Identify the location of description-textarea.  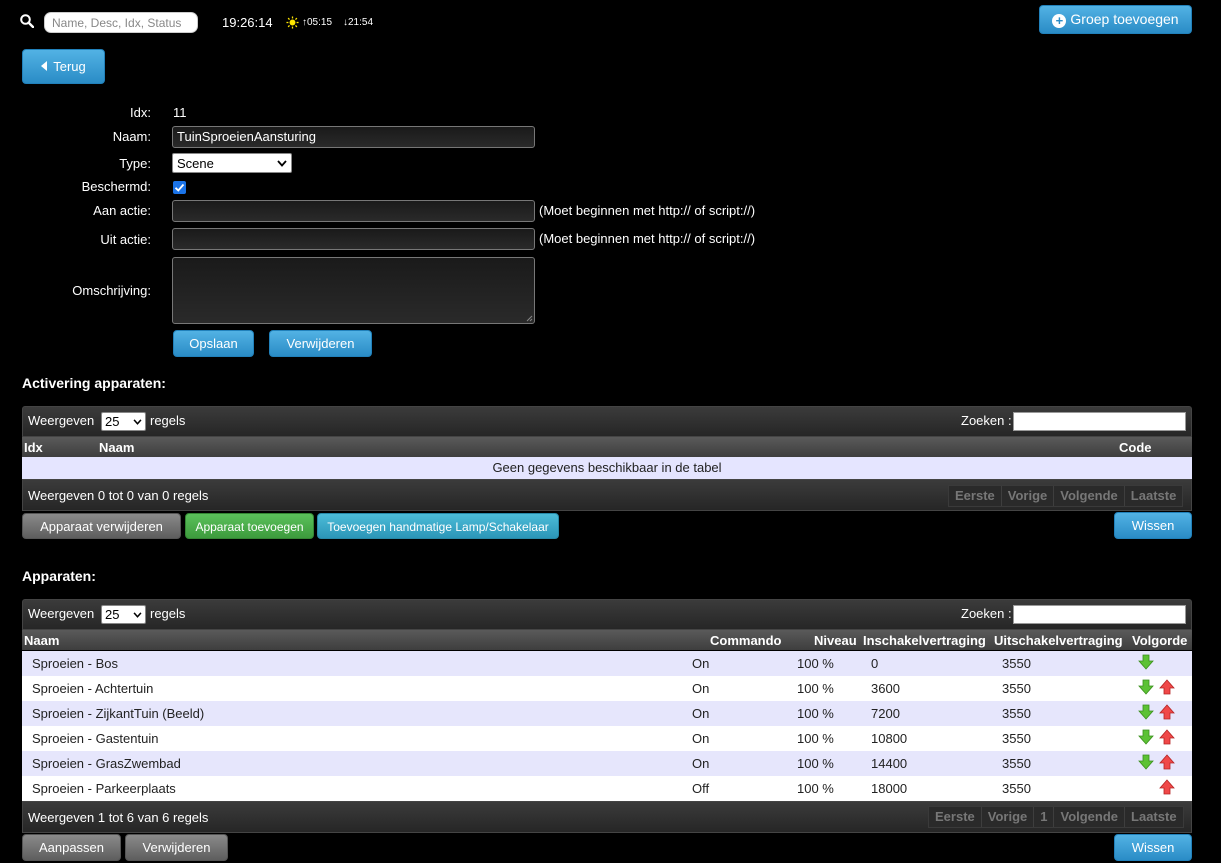
(353, 290).